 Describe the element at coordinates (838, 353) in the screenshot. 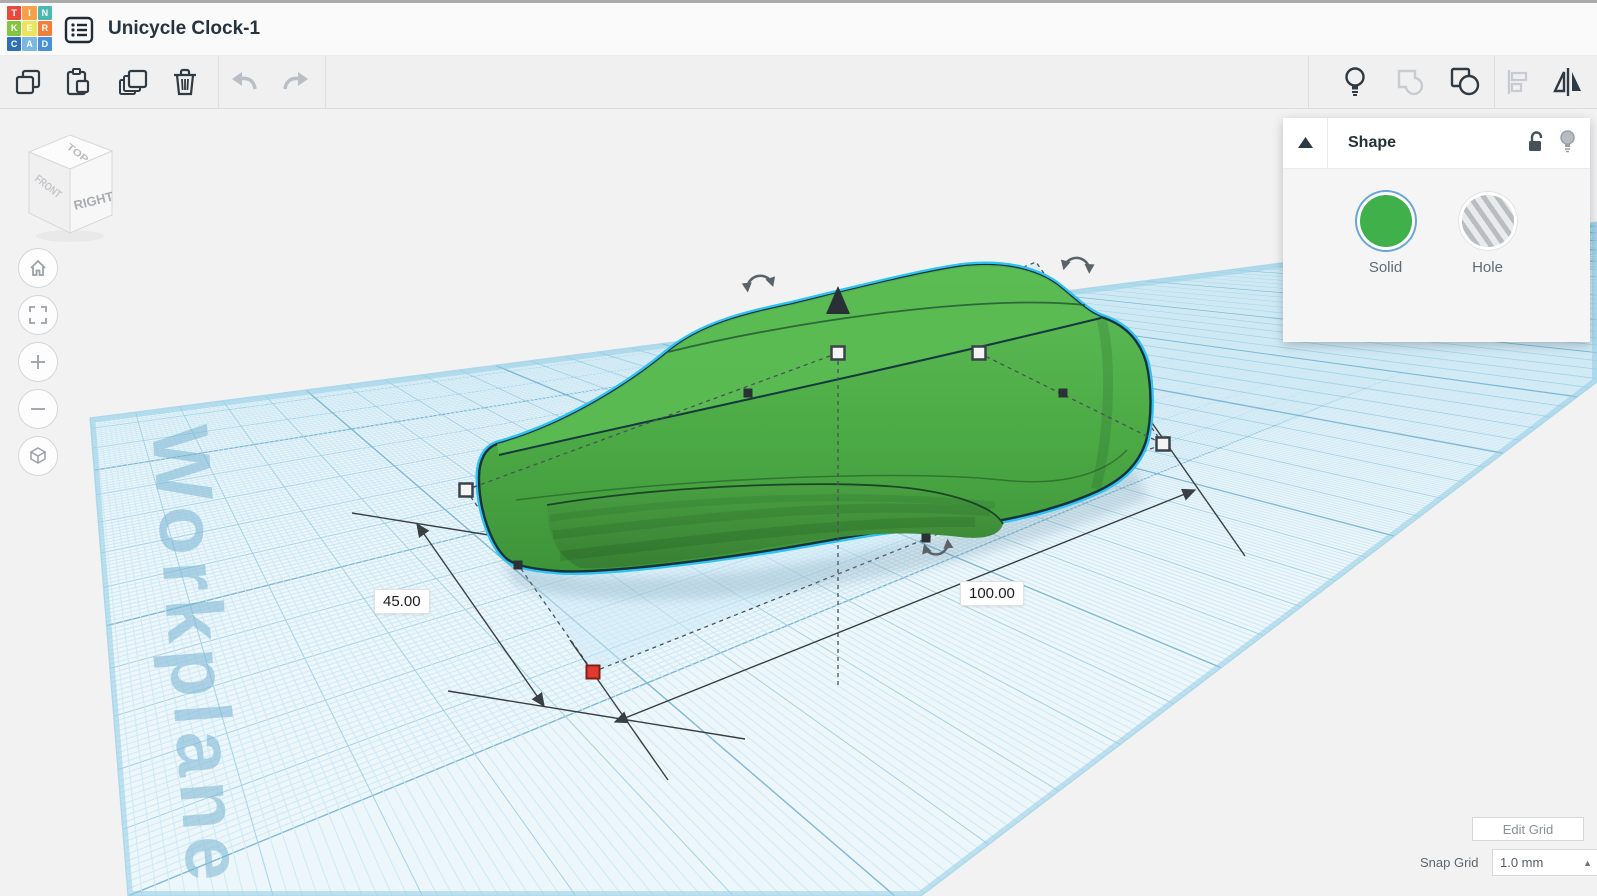

I see `corner-handle-top-mid` at that location.